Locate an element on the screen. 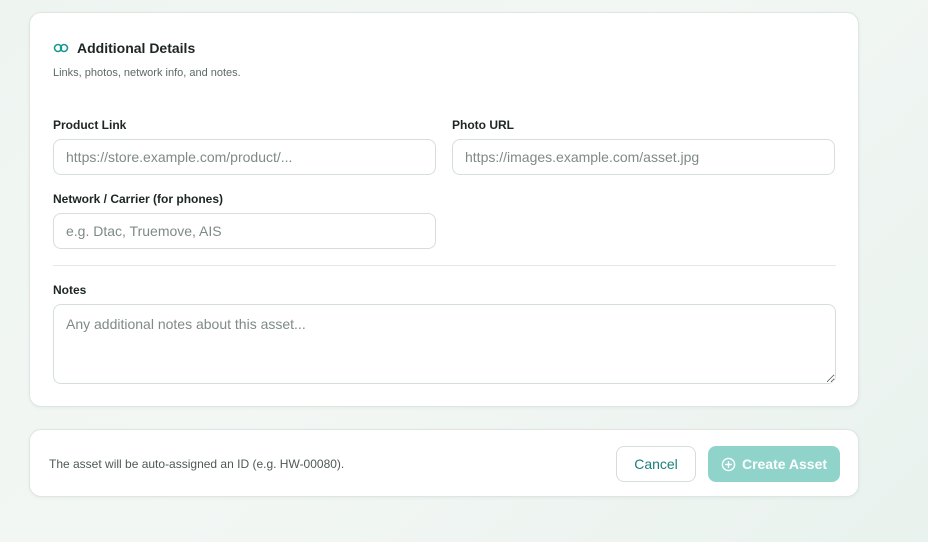 The image size is (928, 542). create-asset-button: Create Asset is located at coordinates (774, 464).